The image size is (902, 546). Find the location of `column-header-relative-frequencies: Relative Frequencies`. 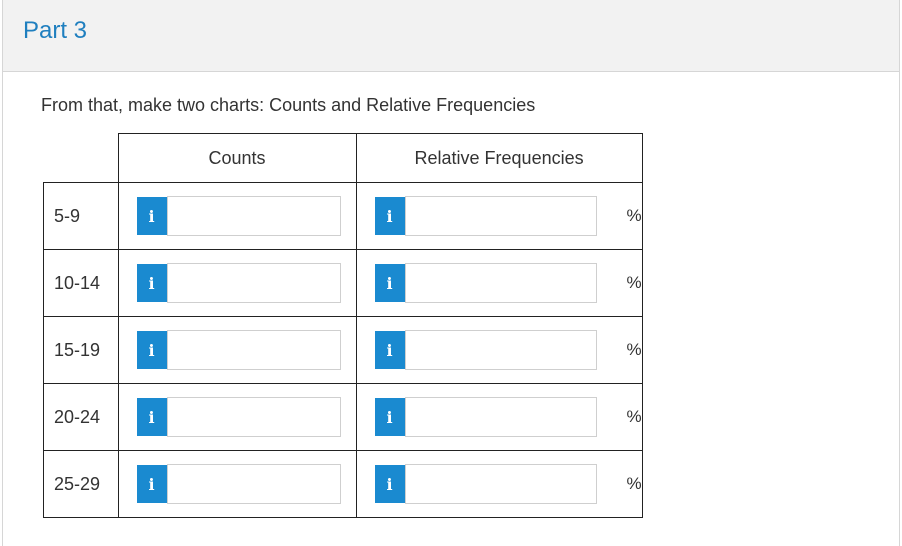

column-header-relative-frequencies: Relative Frequencies is located at coordinates (499, 158).